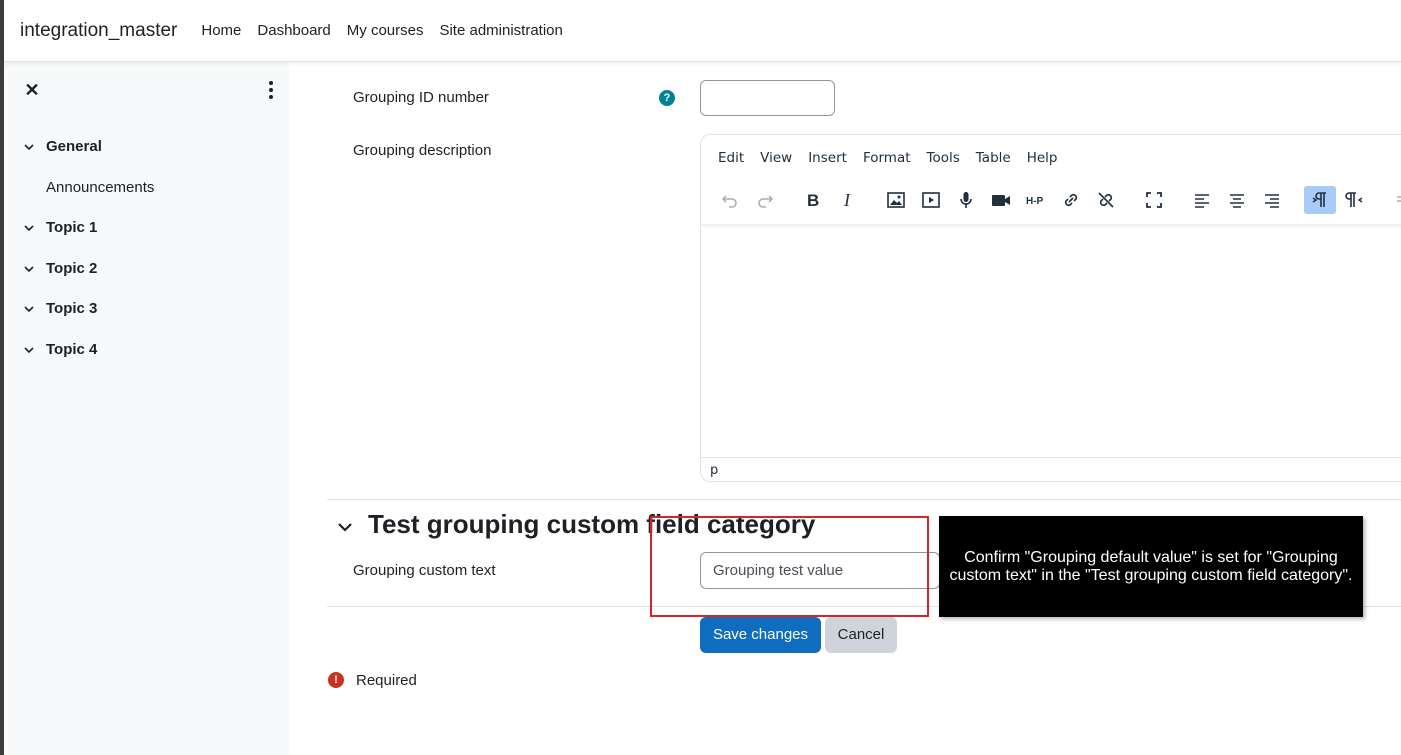 This screenshot has width=1401, height=755. Describe the element at coordinates (386, 680) in the screenshot. I see `required-label: Required` at that location.